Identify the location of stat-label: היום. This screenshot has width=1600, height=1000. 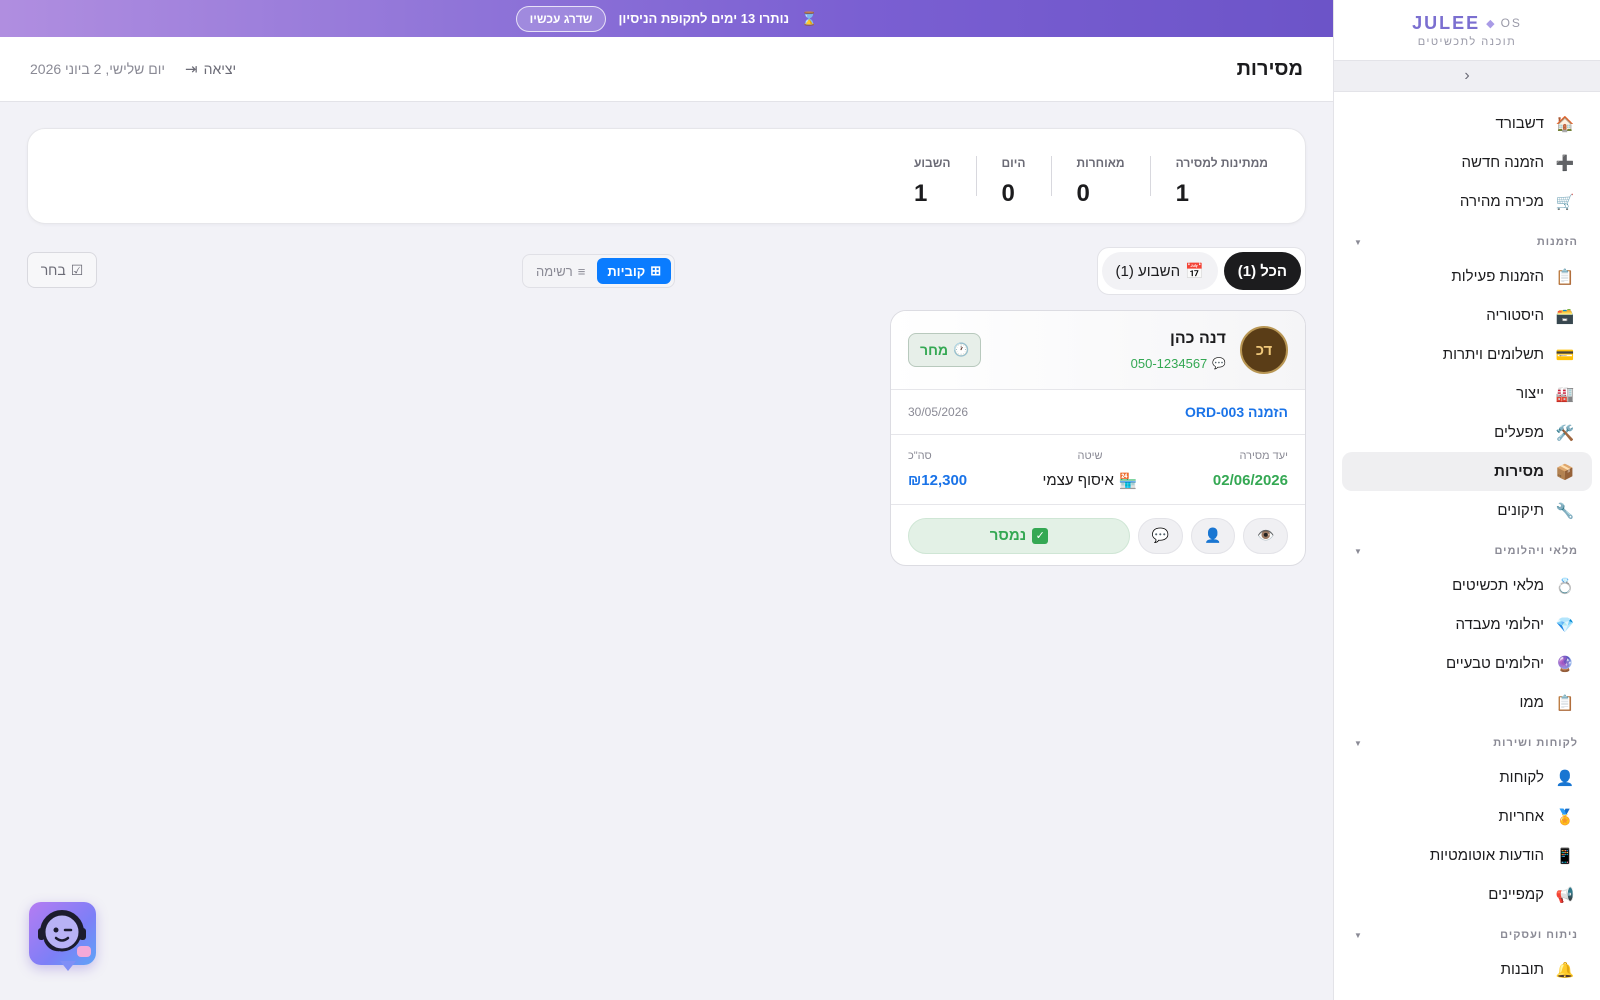
(1013, 163).